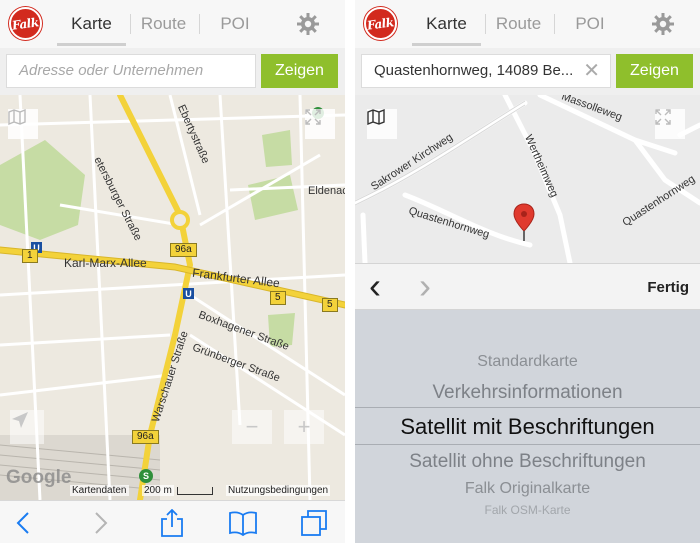 This screenshot has width=700, height=543. Describe the element at coordinates (39, 477) in the screenshot. I see `google-watermark: Google` at that location.